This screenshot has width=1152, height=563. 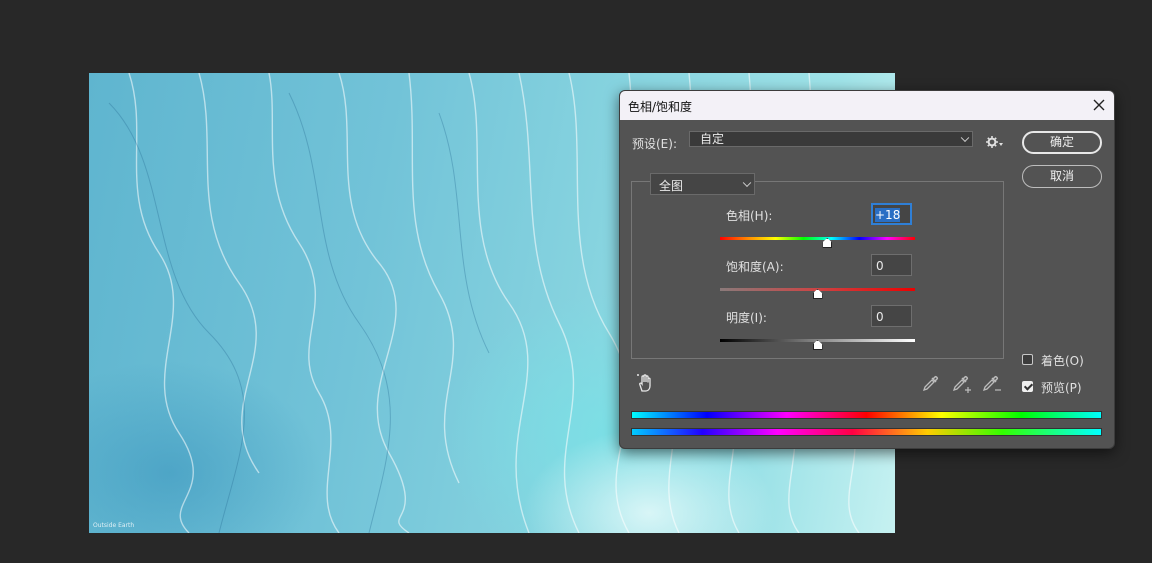 I want to click on eyedropper-add-tool, so click(x=962, y=385).